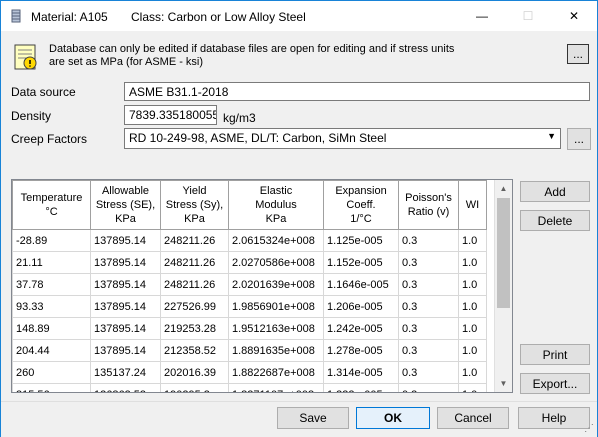  Describe the element at coordinates (589, 428) in the screenshot. I see `resize-grip-icon: ⋰` at that location.